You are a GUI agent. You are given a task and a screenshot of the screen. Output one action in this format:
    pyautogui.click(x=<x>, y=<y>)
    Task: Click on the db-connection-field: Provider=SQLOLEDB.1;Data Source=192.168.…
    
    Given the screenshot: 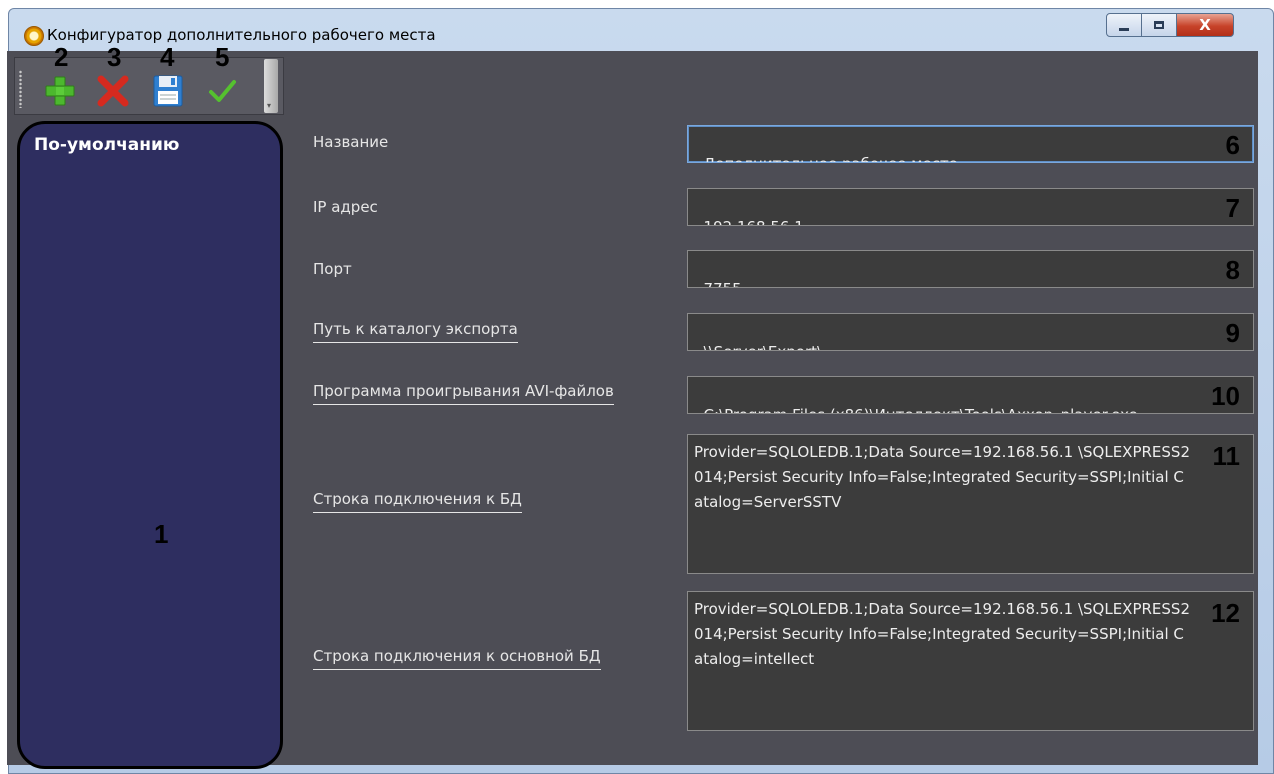 What is the action you would take?
    pyautogui.click(x=970, y=504)
    